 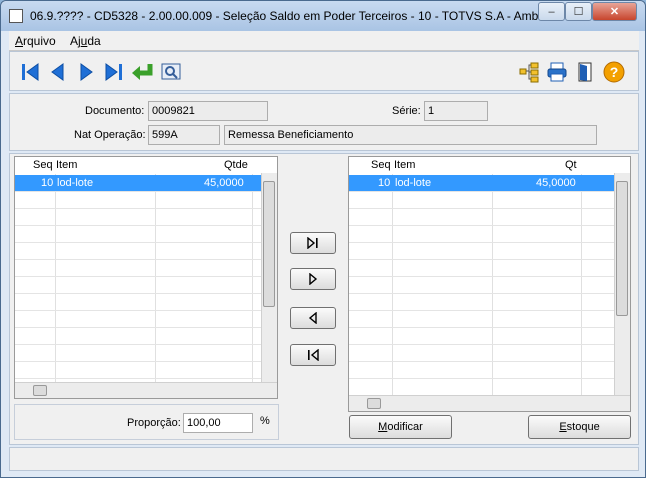 I want to click on natop-desc-field: Remessa Beneficiamento, so click(x=410, y=135).